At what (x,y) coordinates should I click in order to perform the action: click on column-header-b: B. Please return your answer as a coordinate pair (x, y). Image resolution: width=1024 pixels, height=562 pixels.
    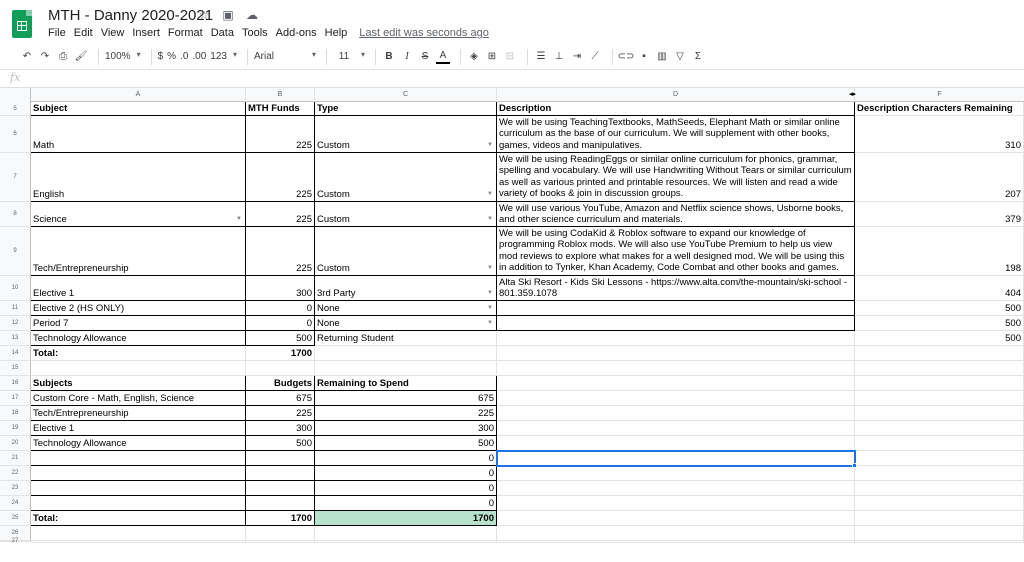
    Looking at the image, I should click on (280, 95).